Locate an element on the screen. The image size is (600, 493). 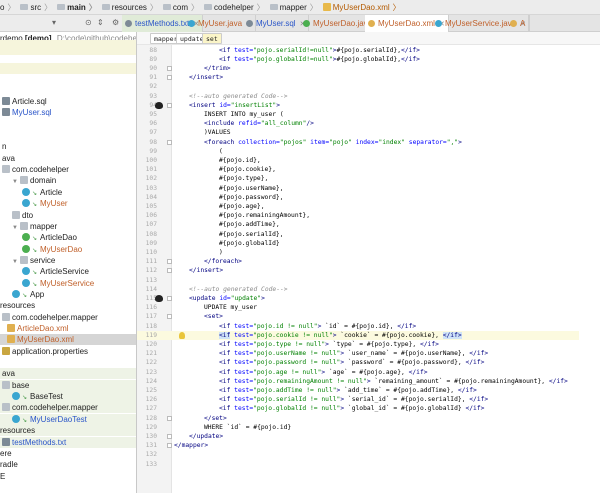
code-line: 90 </trim> is located at coordinates (358, 68).